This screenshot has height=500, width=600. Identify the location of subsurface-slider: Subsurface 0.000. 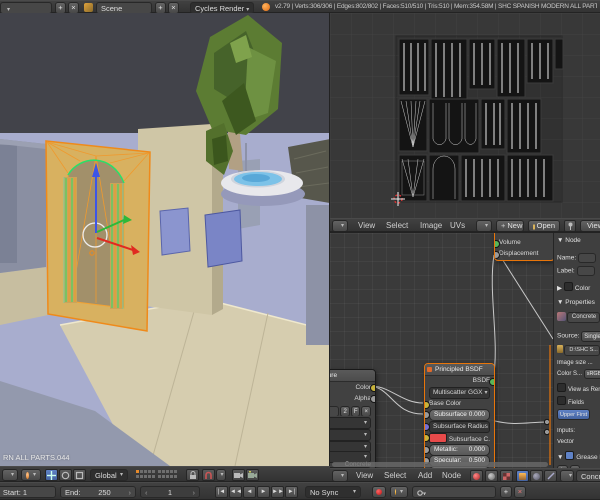
(459, 415).